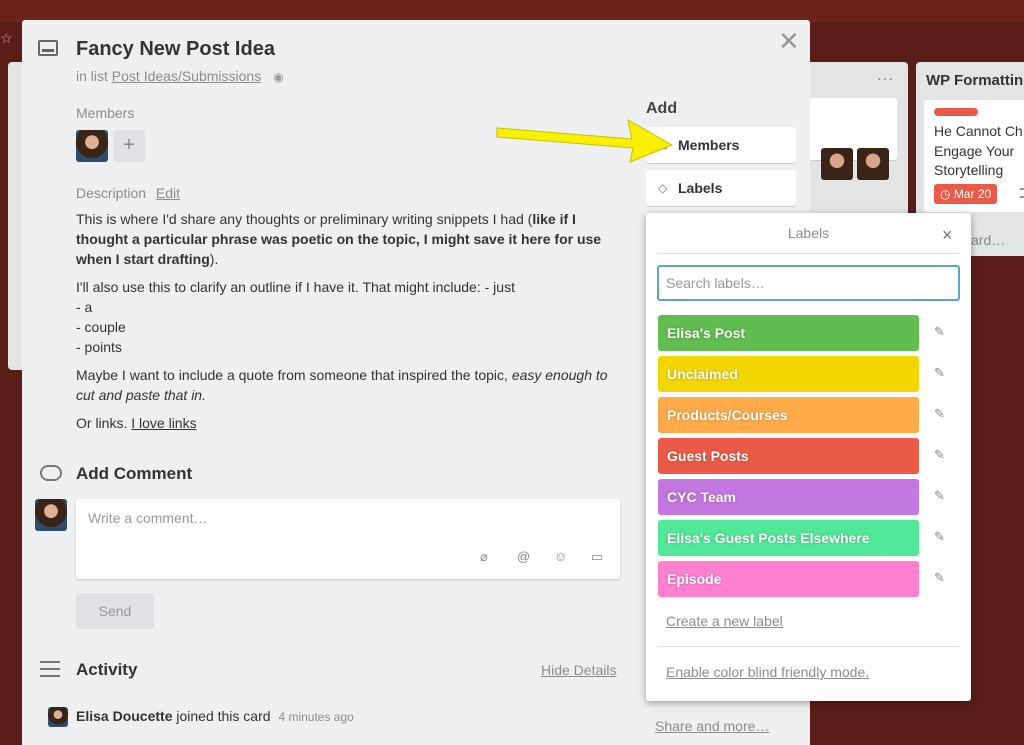 This screenshot has height=745, width=1024. I want to click on annotation-arrow, so click(585, 141).